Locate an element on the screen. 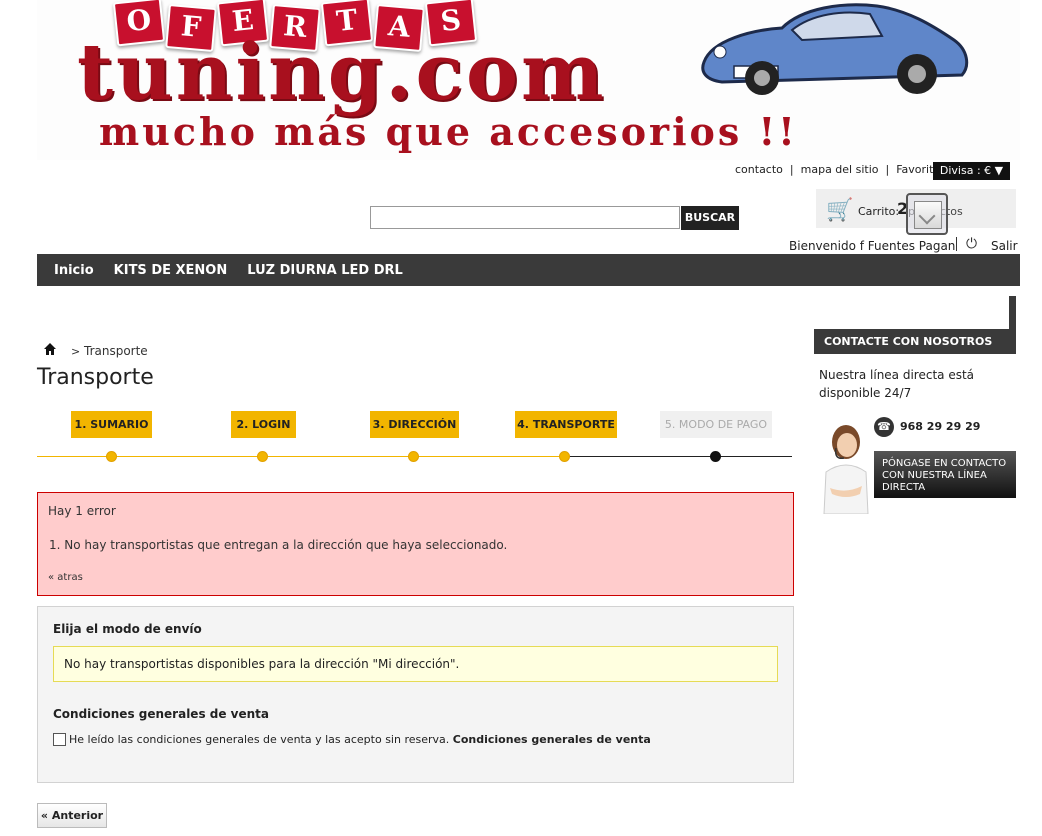 Image resolution: width=1042 pixels, height=836 pixels. chevron-down-icon is located at coordinates (928, 215).